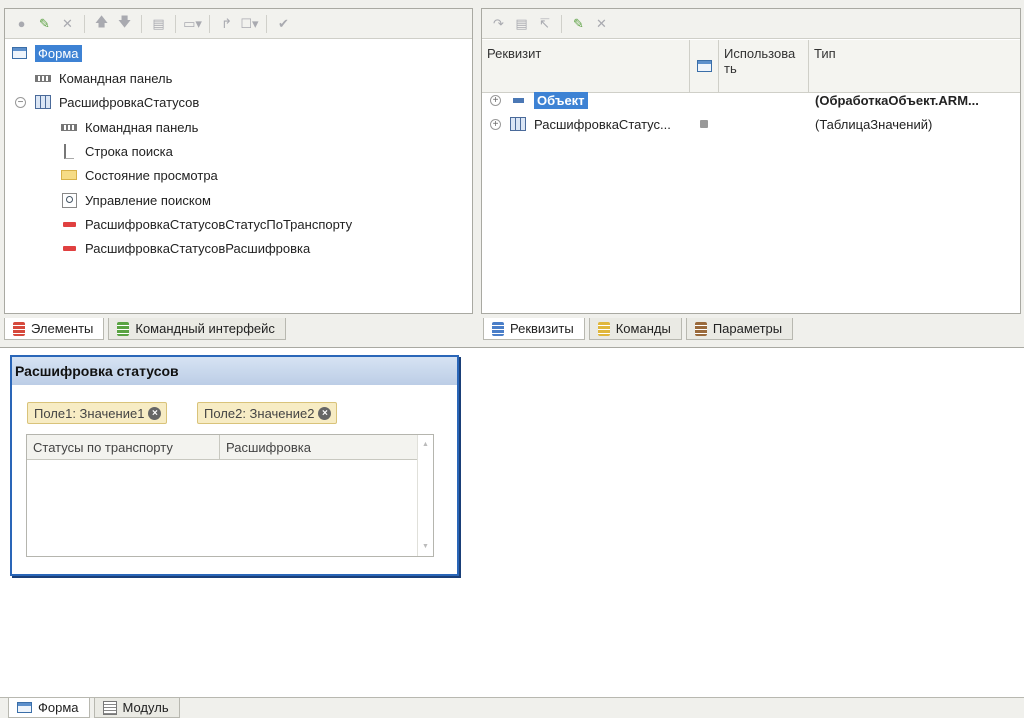 The height and width of the screenshot is (718, 1024). I want to click on search-string-icon, so click(69, 151).